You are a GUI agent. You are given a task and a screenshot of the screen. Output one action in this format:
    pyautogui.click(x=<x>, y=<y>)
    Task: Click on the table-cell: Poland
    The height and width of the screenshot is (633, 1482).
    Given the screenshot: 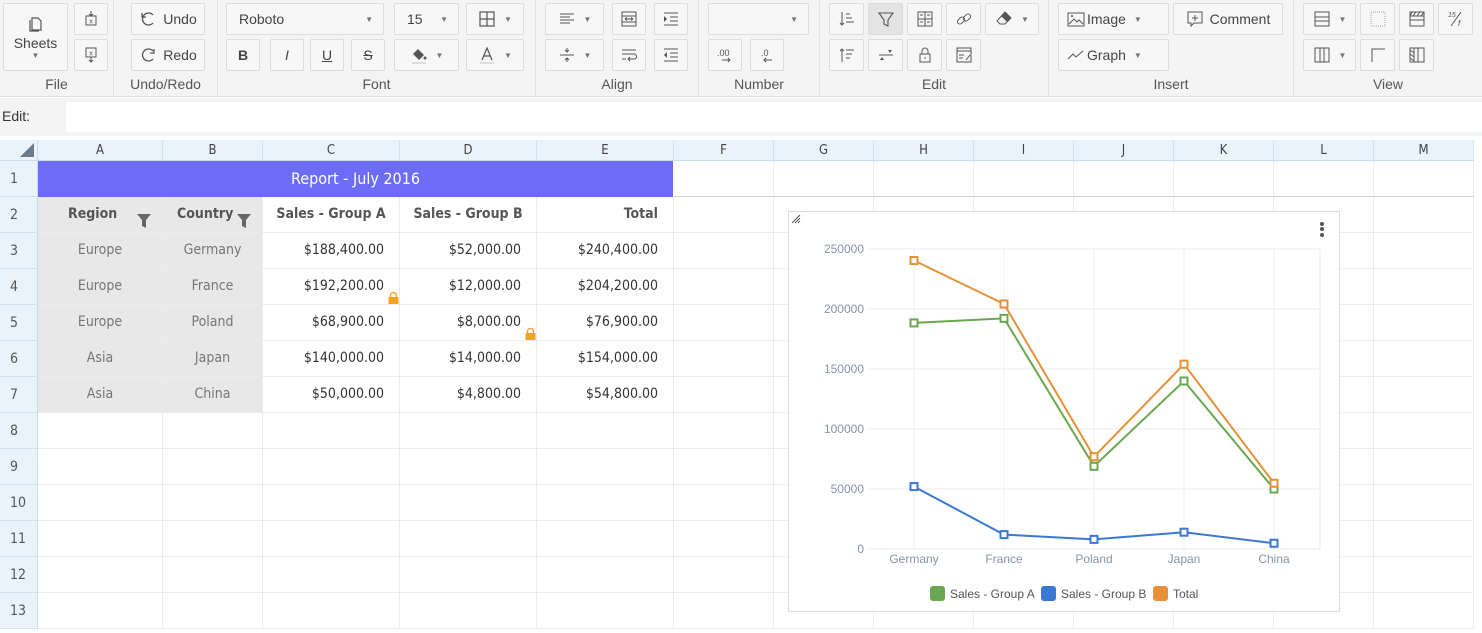 What is the action you would take?
    pyautogui.click(x=213, y=323)
    